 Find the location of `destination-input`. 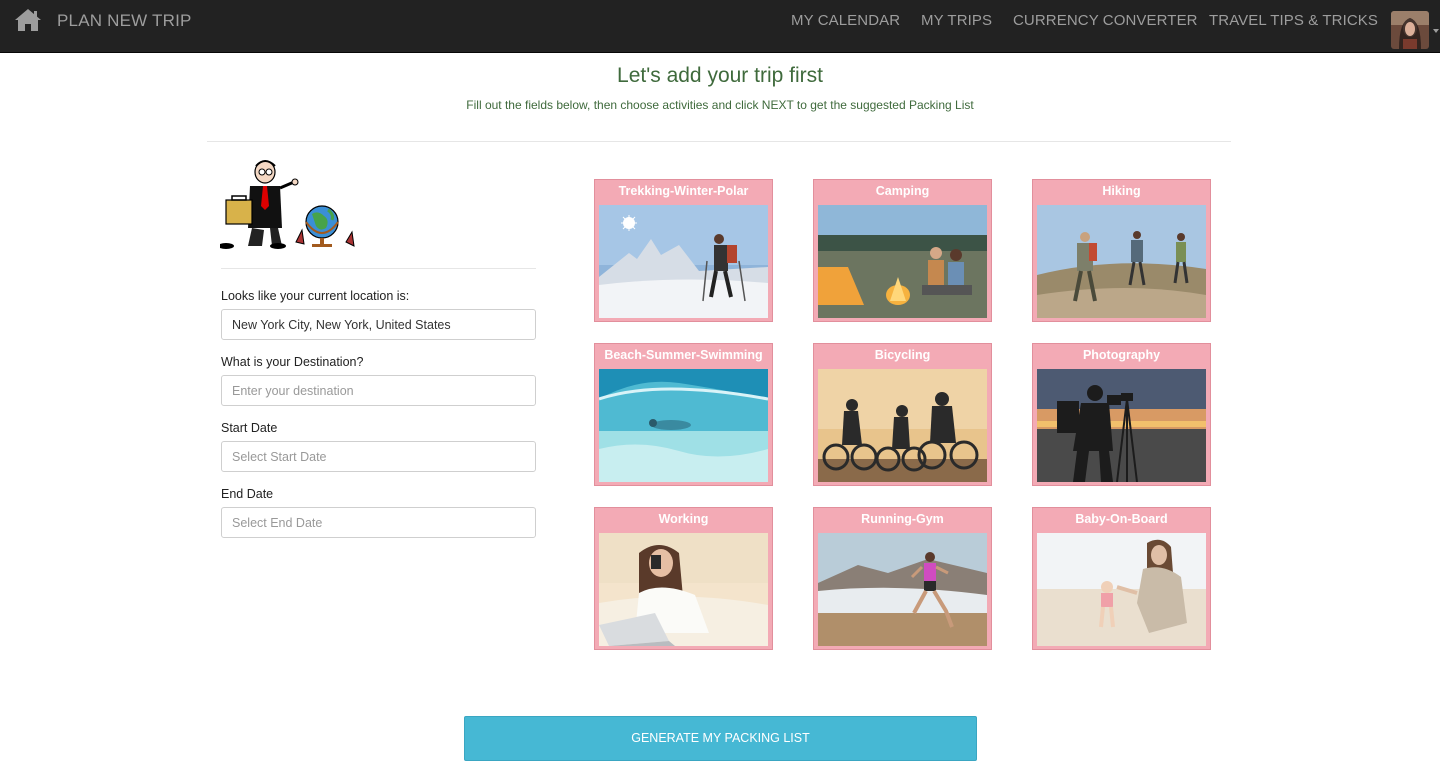

destination-input is located at coordinates (378, 390).